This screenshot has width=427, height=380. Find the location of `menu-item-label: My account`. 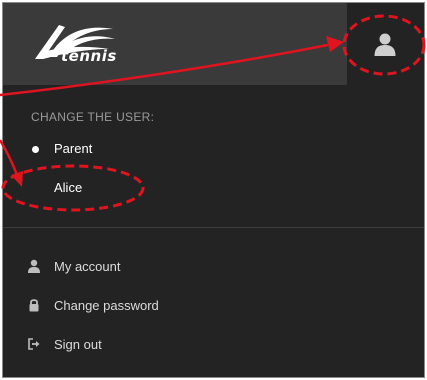

menu-item-label: My account is located at coordinates (87, 266).